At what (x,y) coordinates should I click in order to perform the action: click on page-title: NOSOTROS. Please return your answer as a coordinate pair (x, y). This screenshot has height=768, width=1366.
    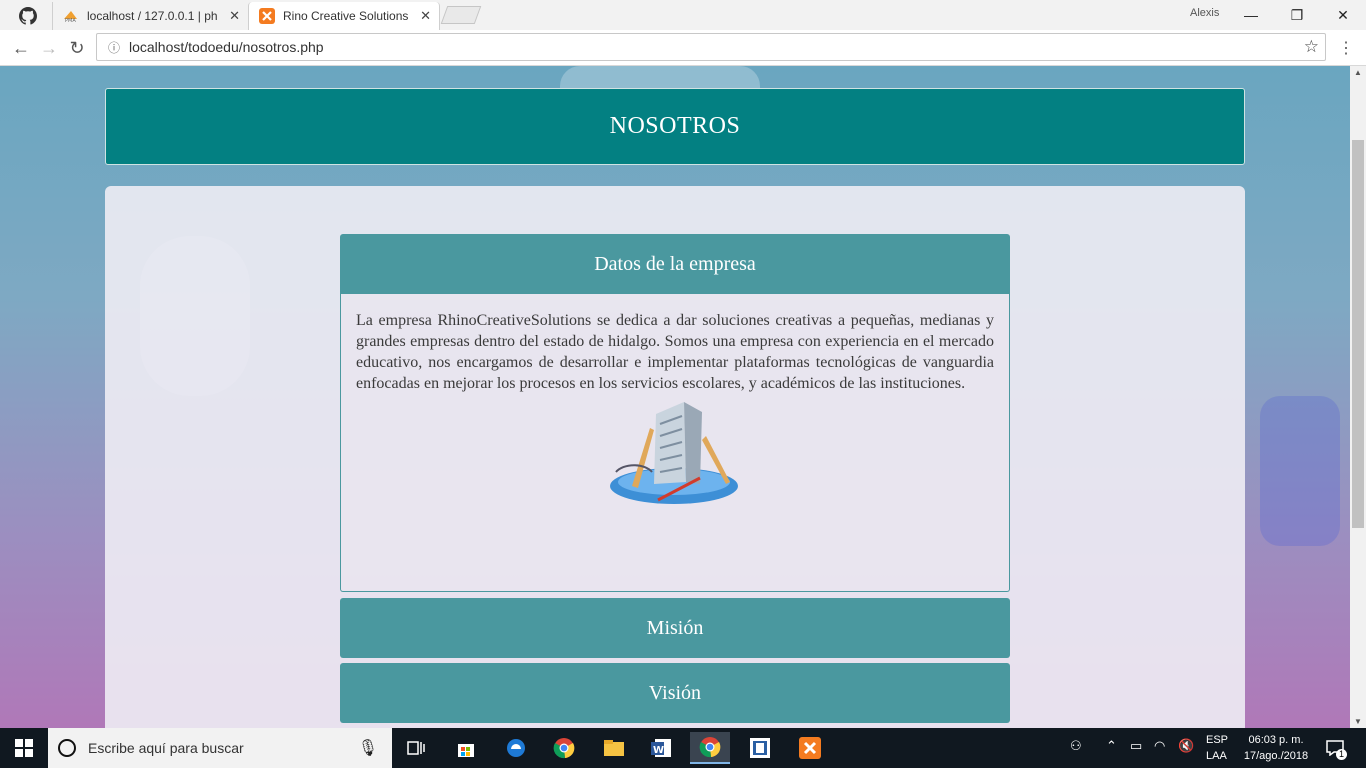
    Looking at the image, I should click on (675, 126).